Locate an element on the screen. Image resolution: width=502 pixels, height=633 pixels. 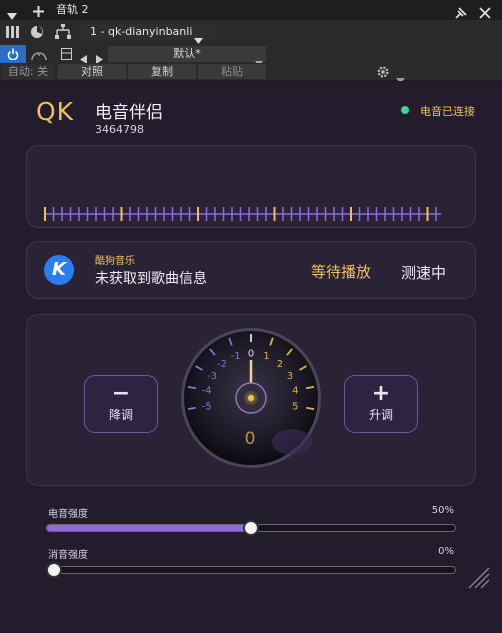
minus-icon: − is located at coordinates (121, 393).